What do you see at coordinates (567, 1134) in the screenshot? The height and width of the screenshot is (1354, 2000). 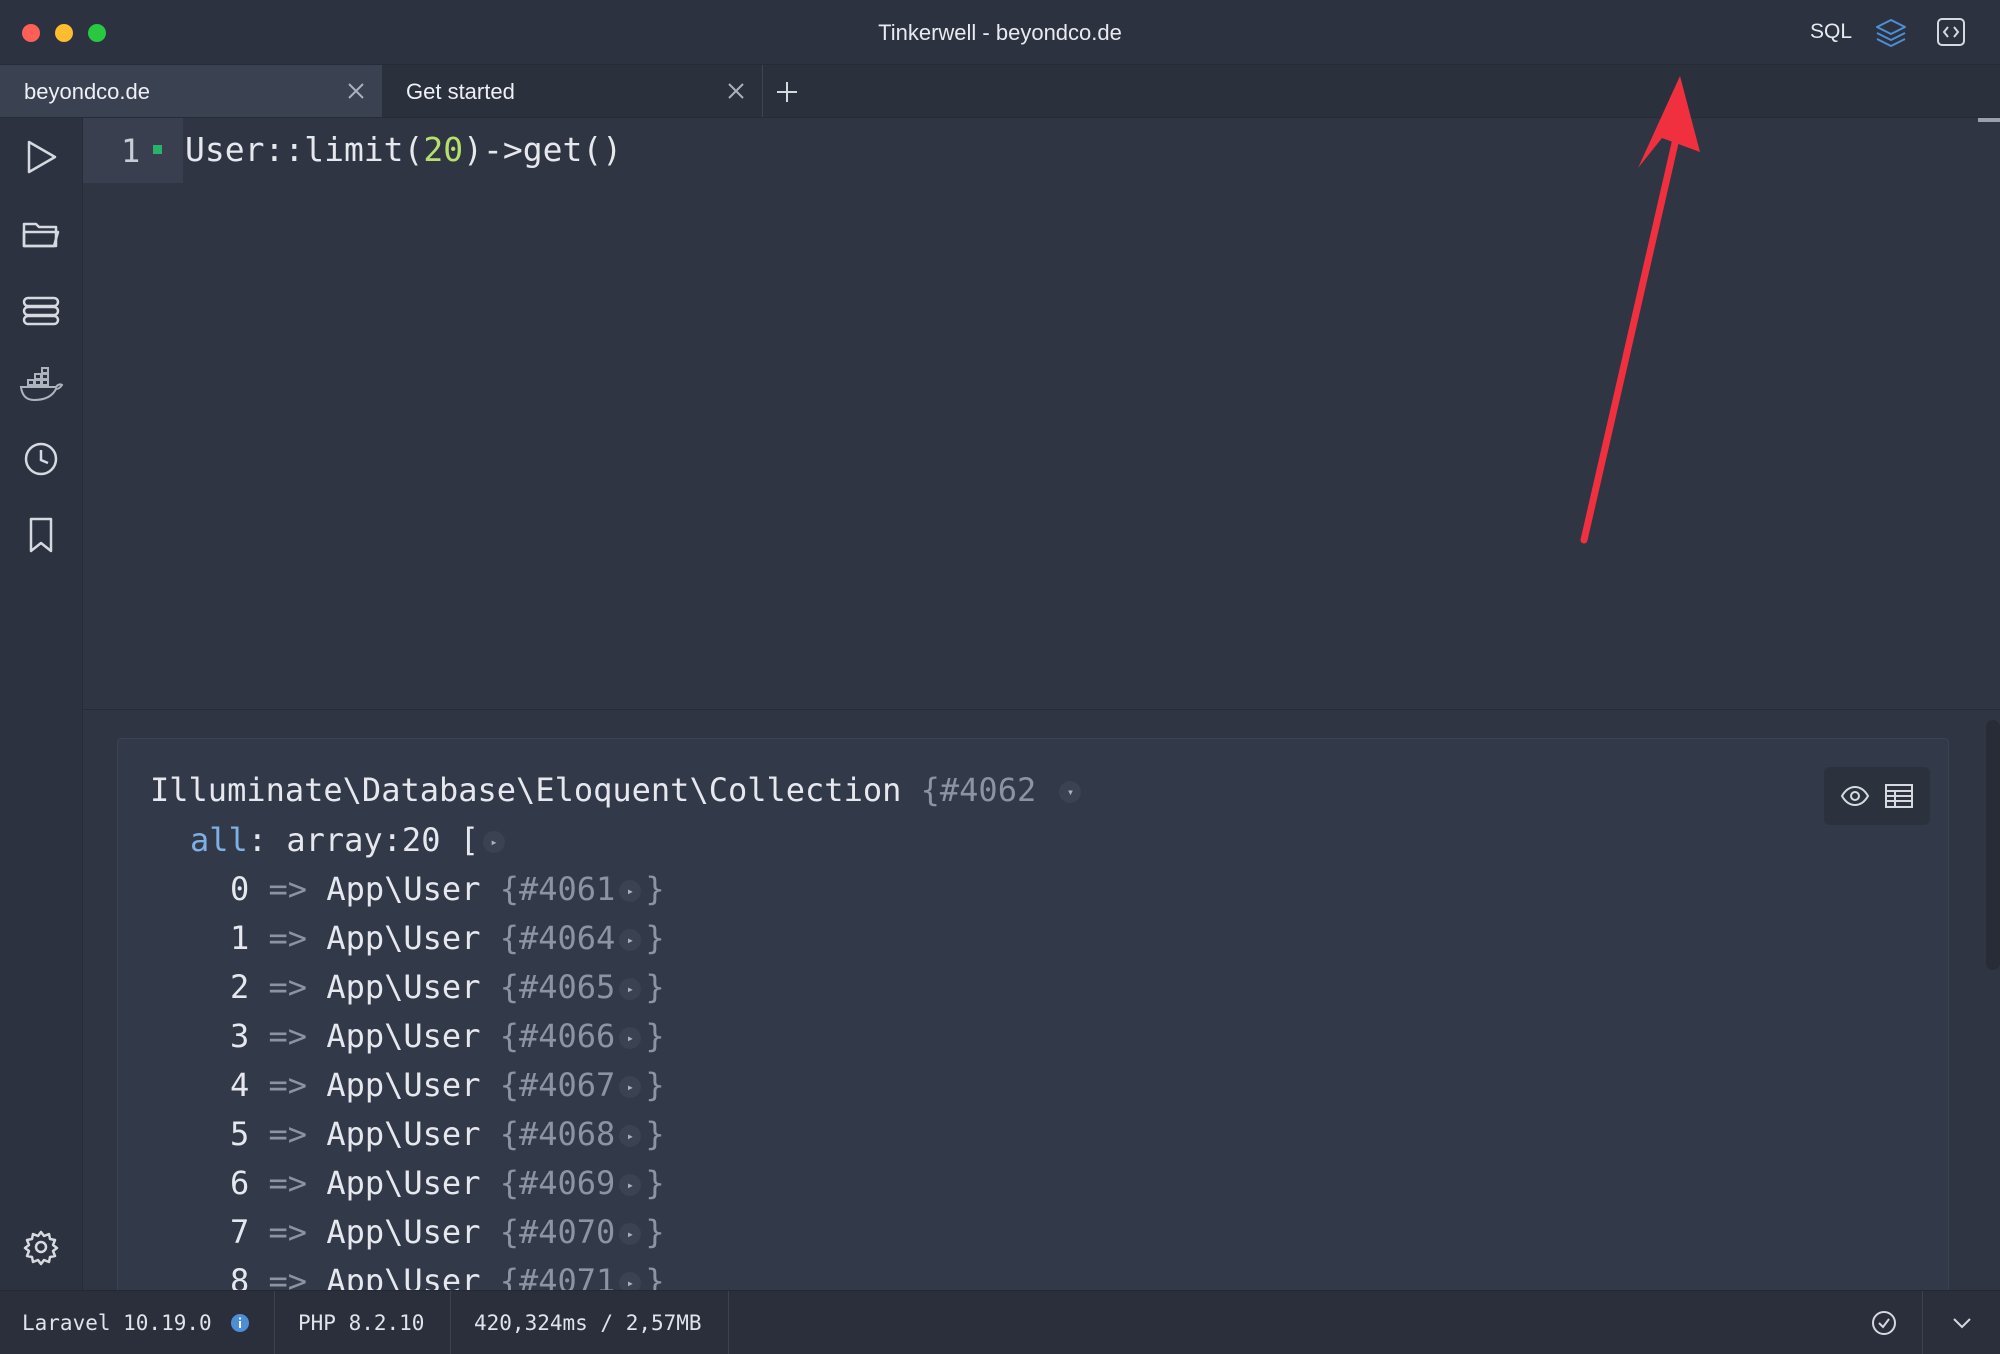 I see `item-id: #4068` at bounding box center [567, 1134].